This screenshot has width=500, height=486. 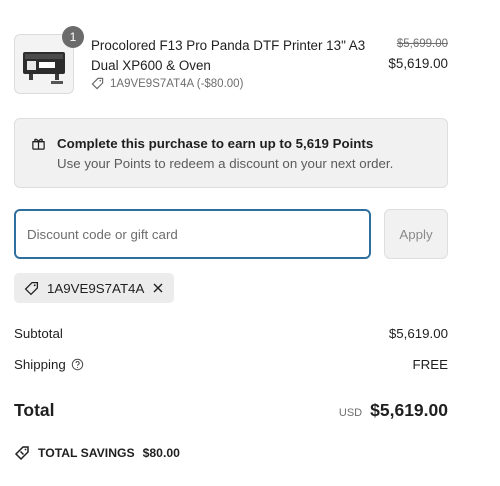 What do you see at coordinates (350, 413) in the screenshot?
I see `currency-code: USD` at bounding box center [350, 413].